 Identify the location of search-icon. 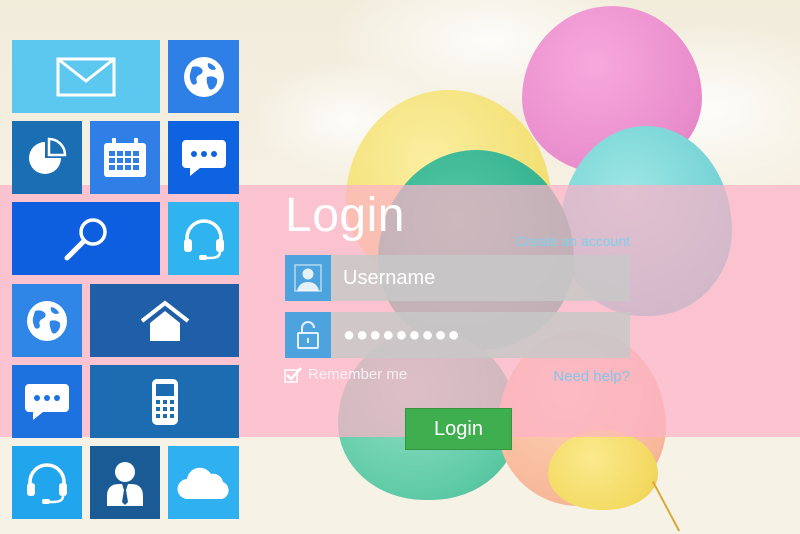
(85, 238).